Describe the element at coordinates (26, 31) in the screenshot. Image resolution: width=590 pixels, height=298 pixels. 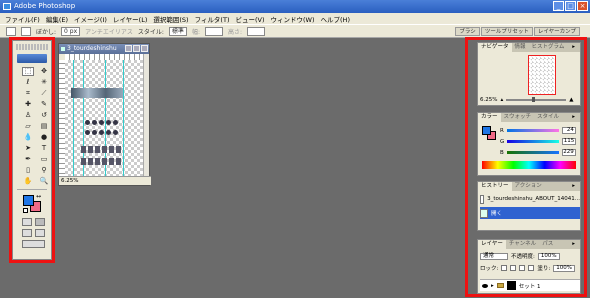
I see `selection-mode-buttons` at that location.